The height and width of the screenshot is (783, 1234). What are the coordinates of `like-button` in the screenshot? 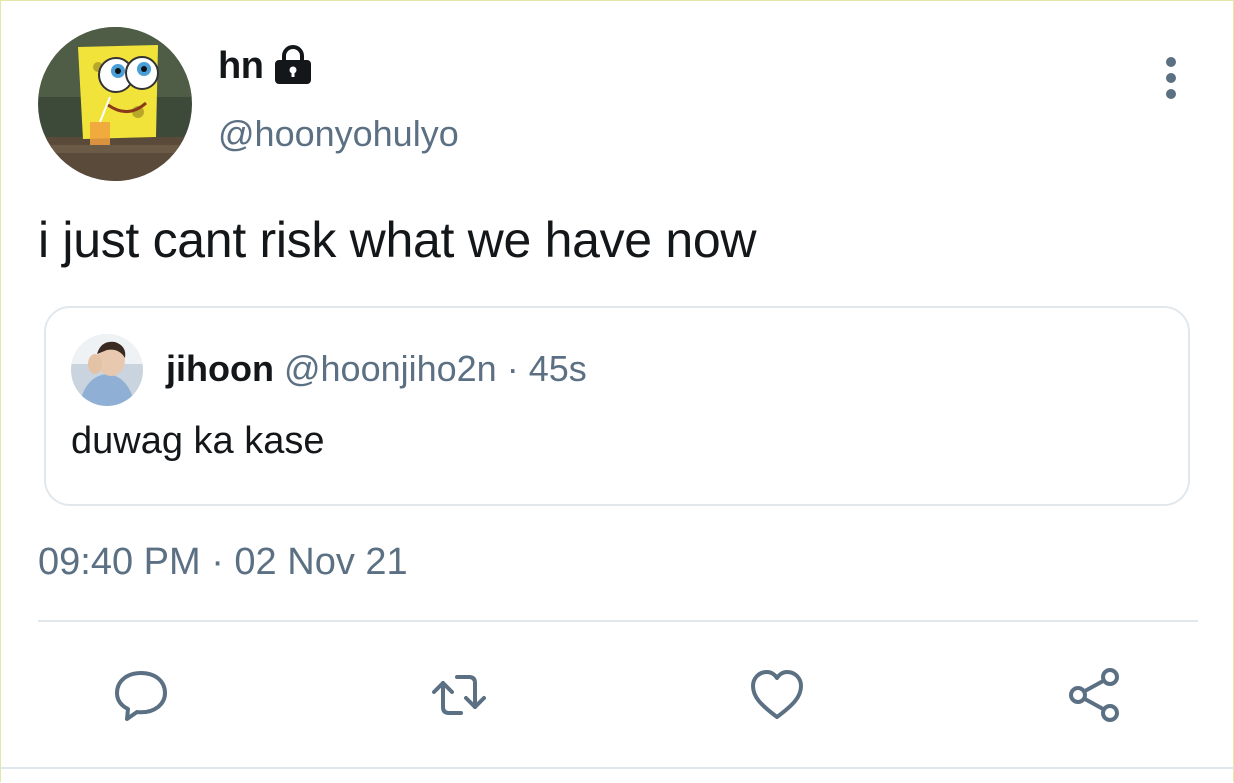 It's located at (777, 695).